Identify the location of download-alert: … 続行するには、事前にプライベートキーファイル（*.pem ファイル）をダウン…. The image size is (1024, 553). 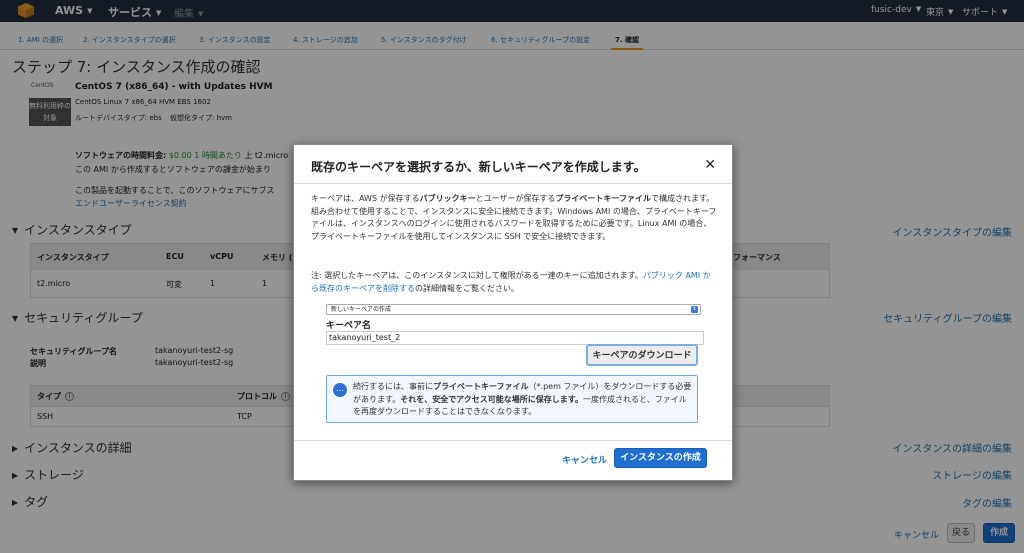
(512, 399).